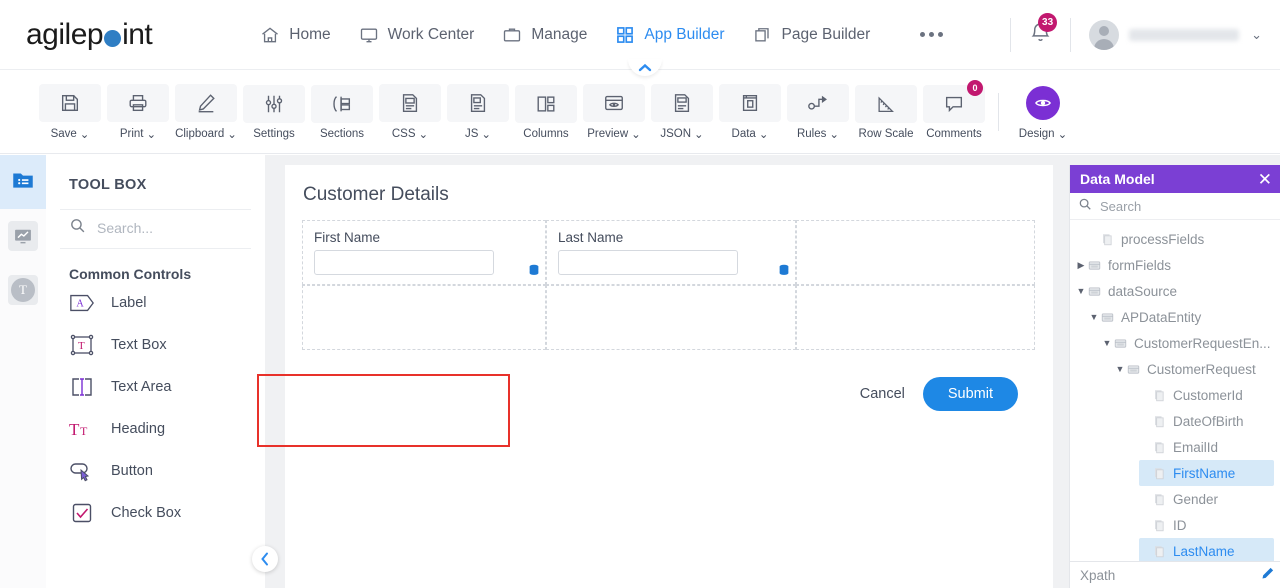 This screenshot has width=1280, height=588. I want to click on last-name-input, so click(648, 262).